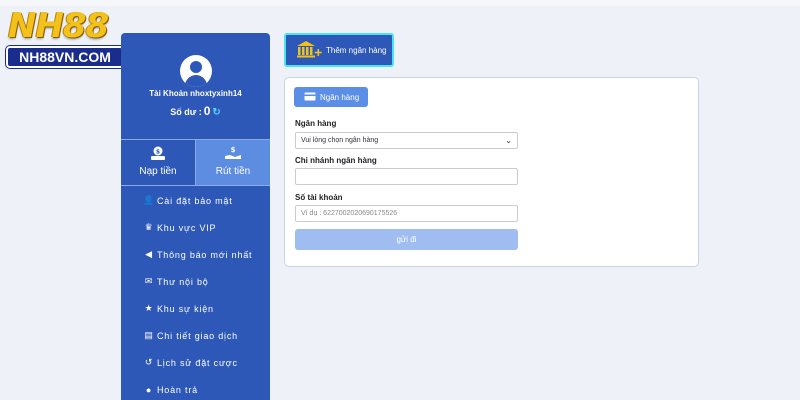 The height and width of the screenshot is (400, 800). Describe the element at coordinates (406, 239) in the screenshot. I see `submit-button: gửi đi` at that location.